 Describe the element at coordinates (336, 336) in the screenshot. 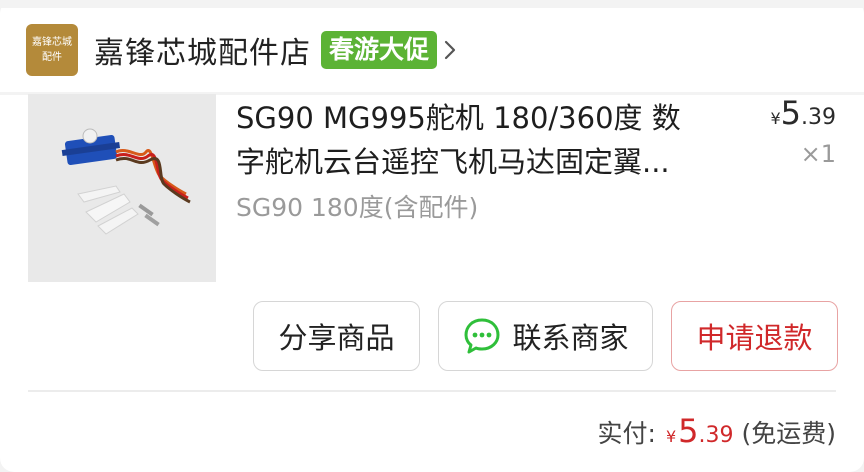

I see `share-product-button: 分享商品` at that location.